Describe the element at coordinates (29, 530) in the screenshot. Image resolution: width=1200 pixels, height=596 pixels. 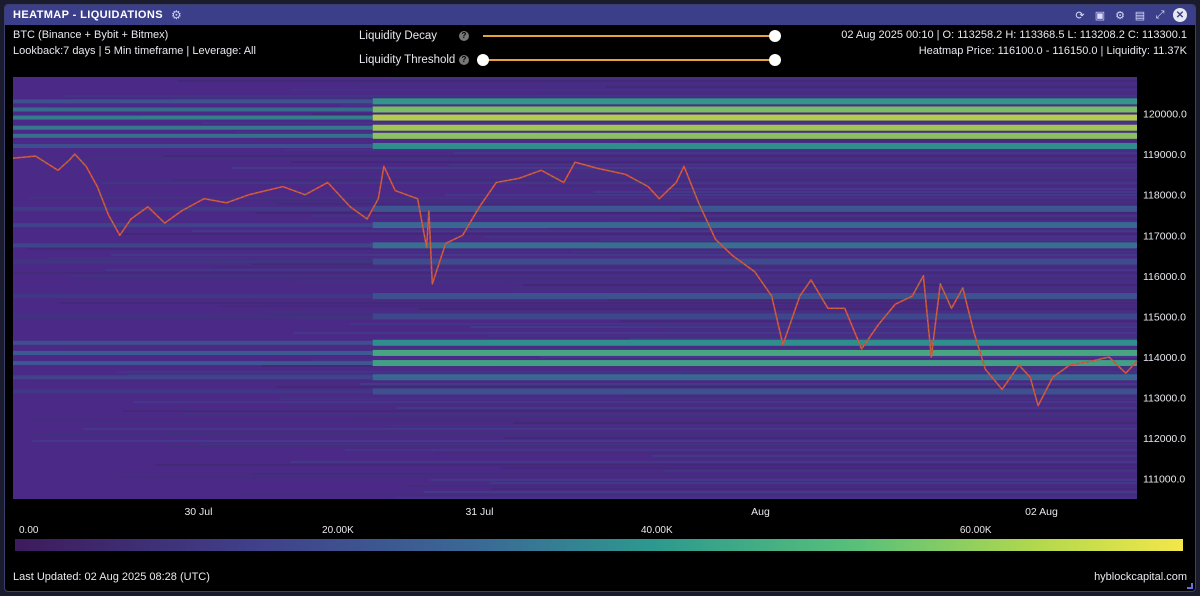
I see `colorbar-tick-label: 0.00` at that location.